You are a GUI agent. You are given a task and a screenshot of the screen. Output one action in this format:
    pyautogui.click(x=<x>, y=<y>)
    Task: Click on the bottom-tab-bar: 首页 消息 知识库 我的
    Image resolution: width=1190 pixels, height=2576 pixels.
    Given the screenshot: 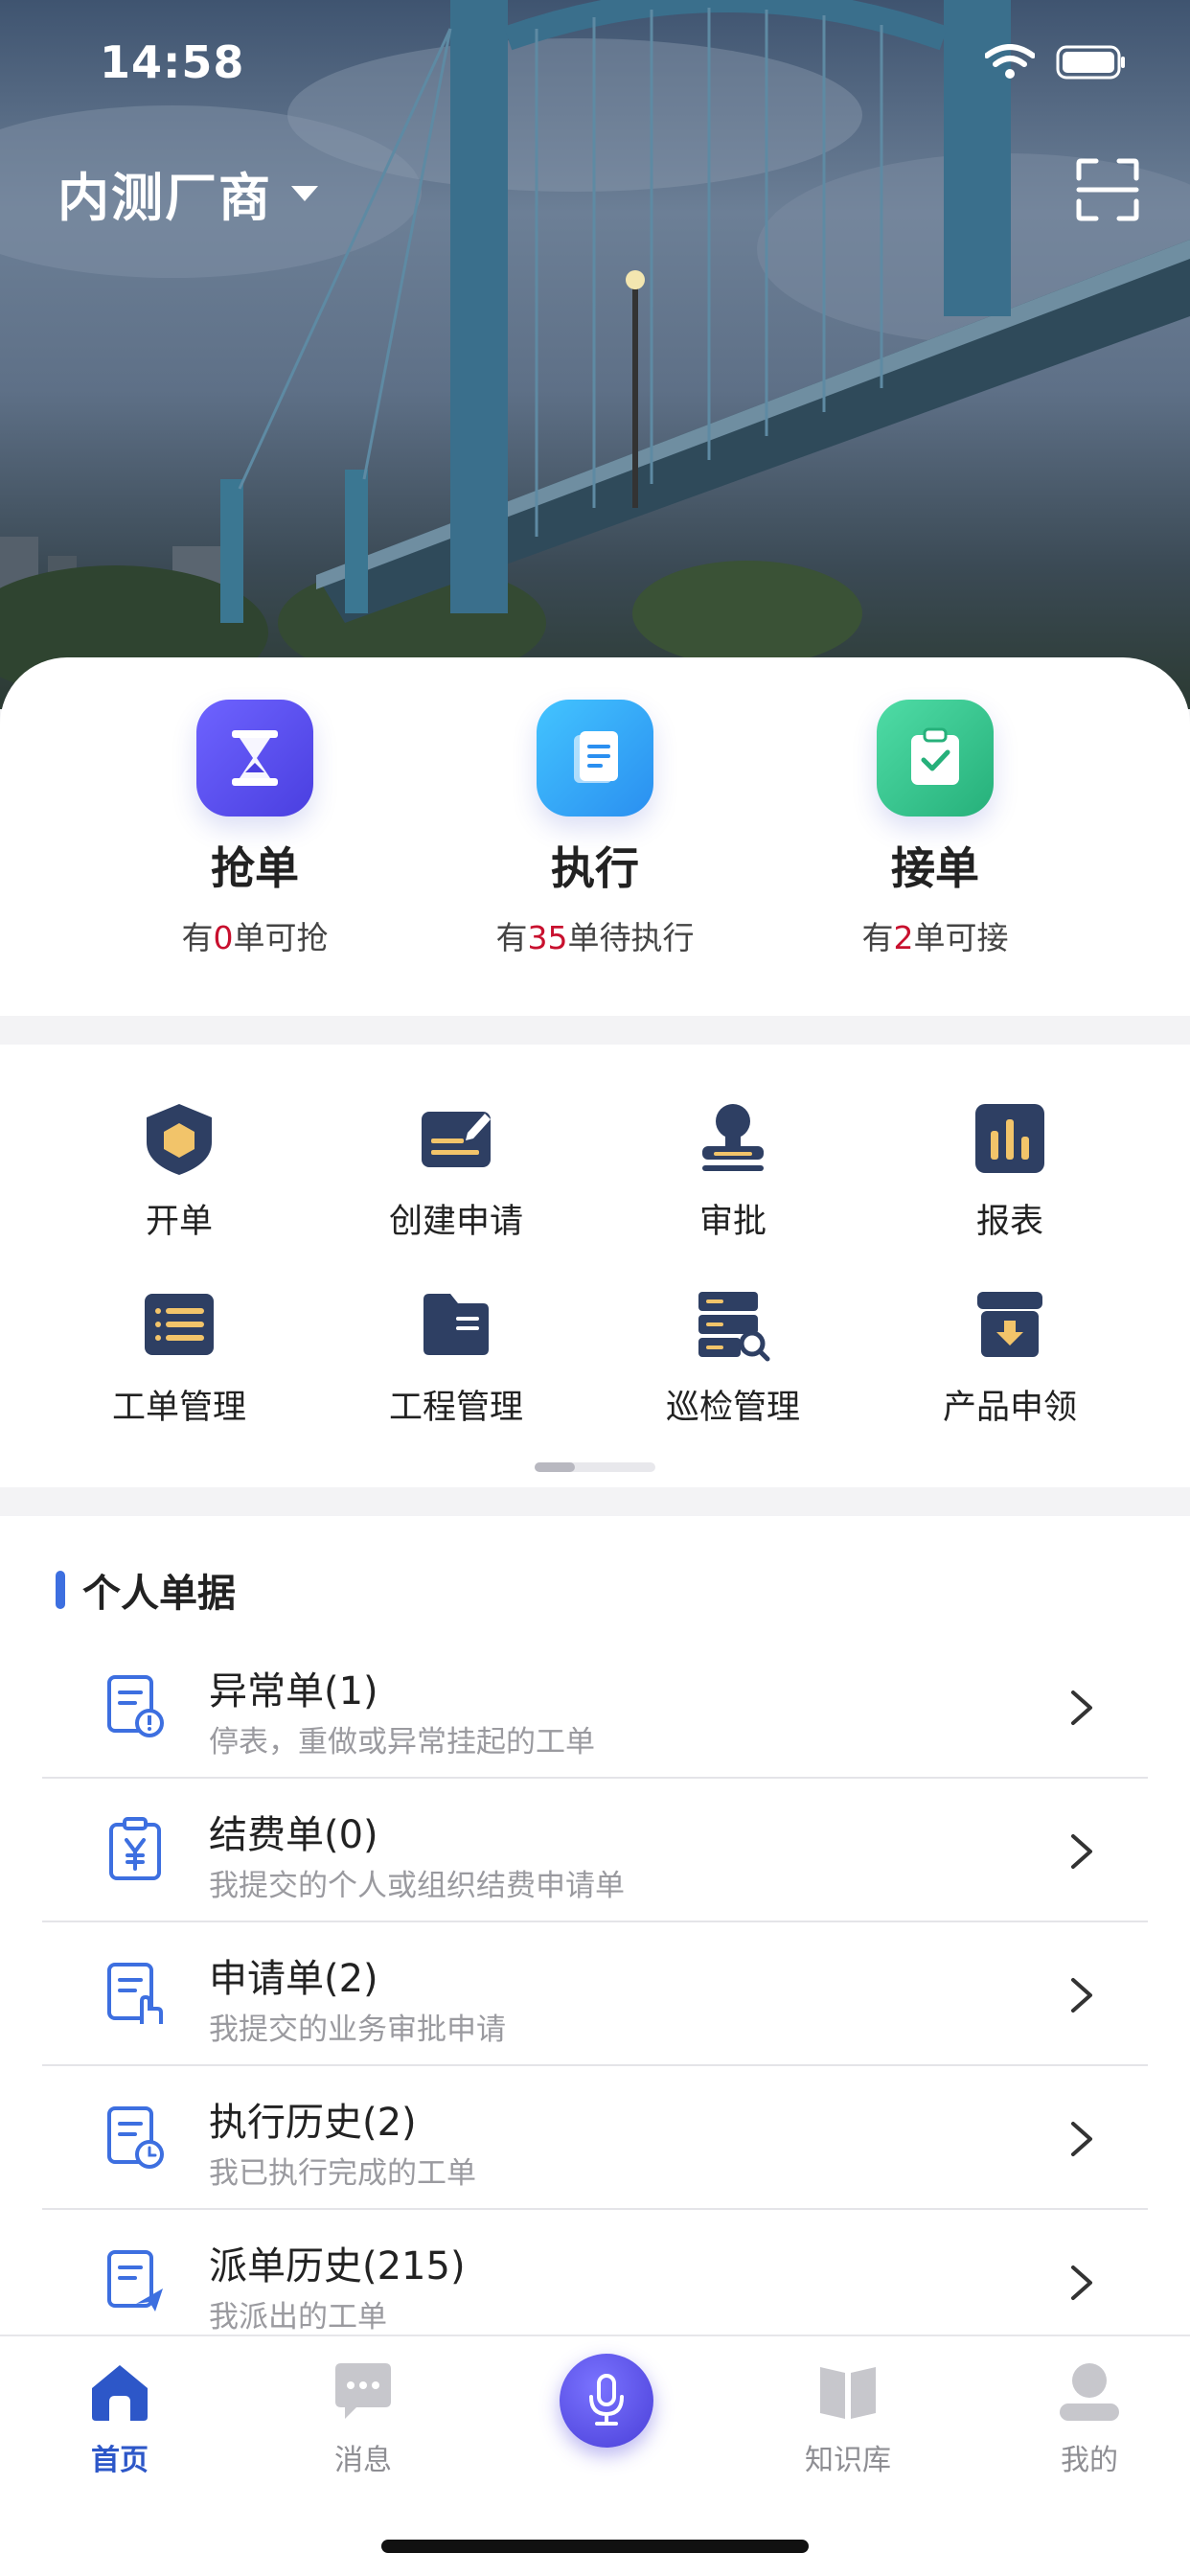 What is the action you would take?
    pyautogui.click(x=595, y=2455)
    